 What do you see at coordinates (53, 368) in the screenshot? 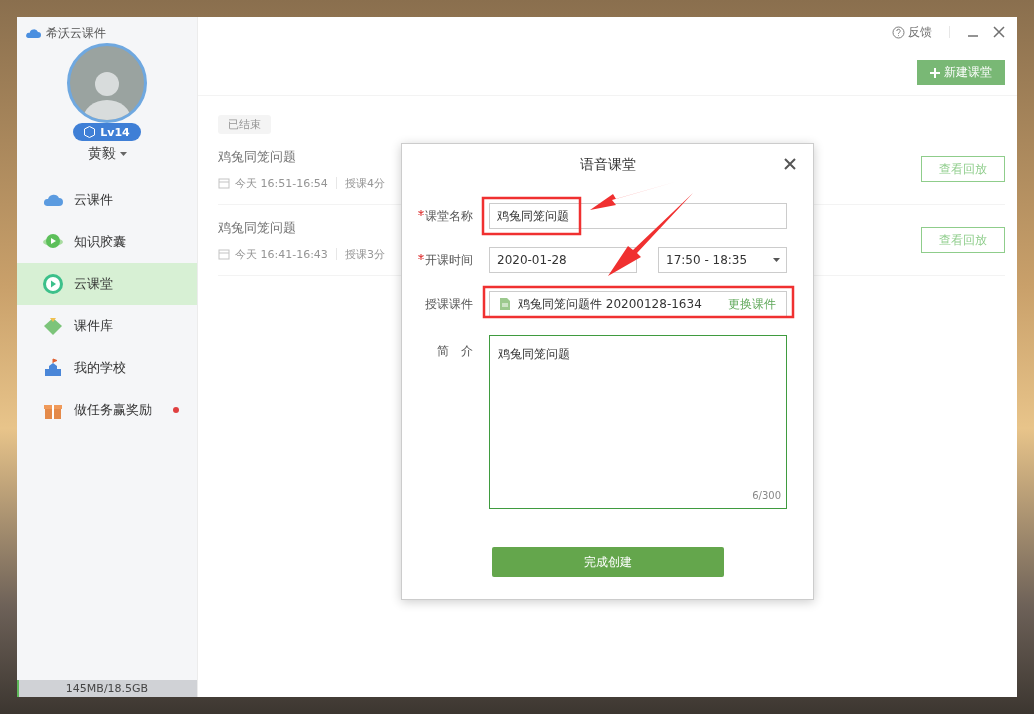
I see `school-building-icon` at bounding box center [53, 368].